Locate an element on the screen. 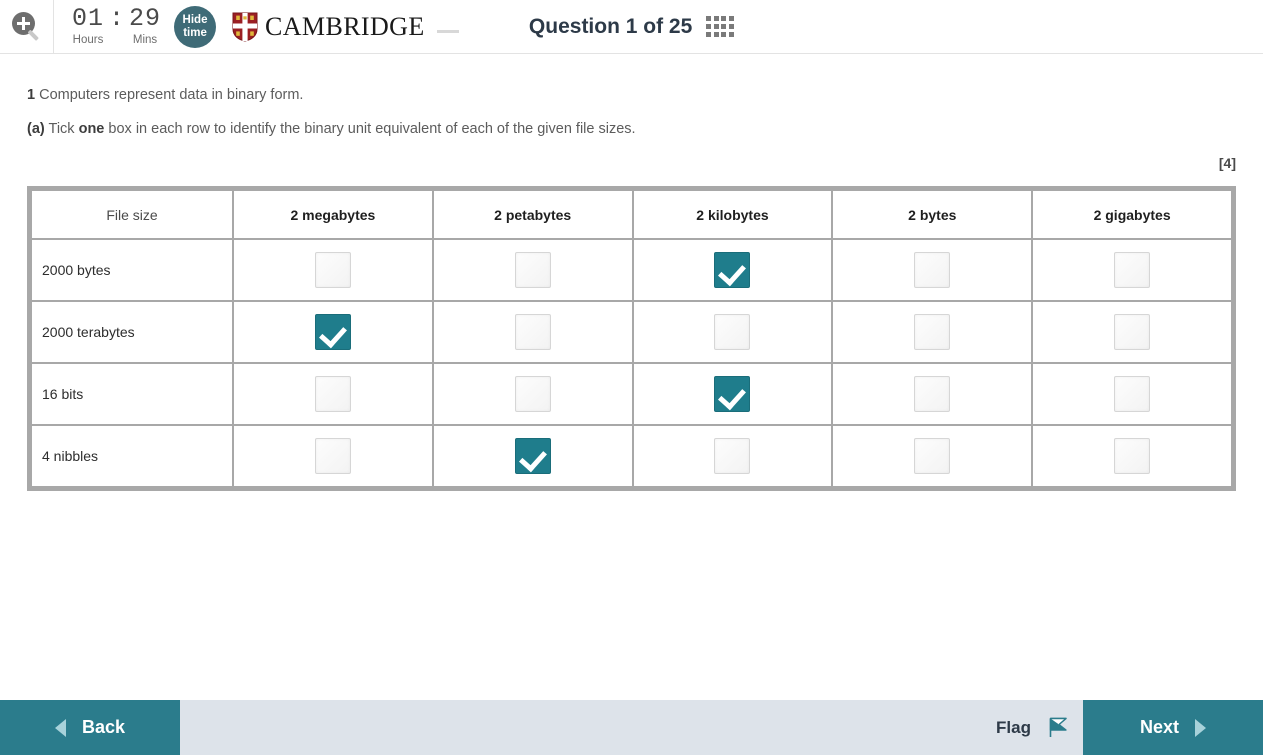 The height and width of the screenshot is (755, 1263). part-text-before: Tick is located at coordinates (61, 129).